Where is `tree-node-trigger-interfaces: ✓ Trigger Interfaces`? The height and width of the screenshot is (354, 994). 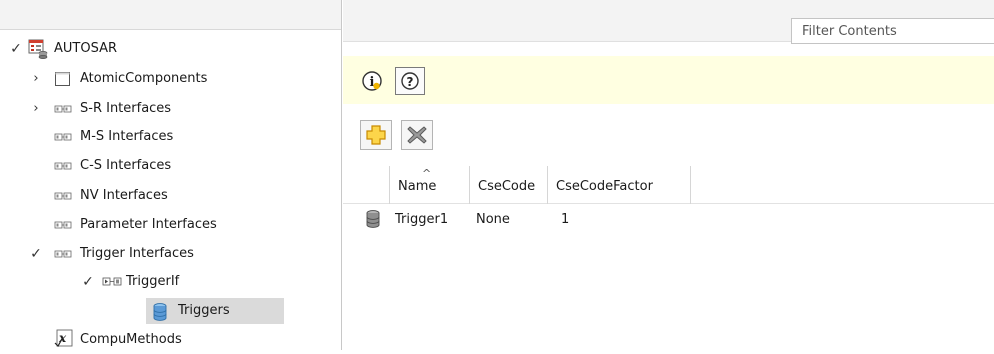 tree-node-trigger-interfaces: ✓ Trigger Interfaces is located at coordinates (170, 254).